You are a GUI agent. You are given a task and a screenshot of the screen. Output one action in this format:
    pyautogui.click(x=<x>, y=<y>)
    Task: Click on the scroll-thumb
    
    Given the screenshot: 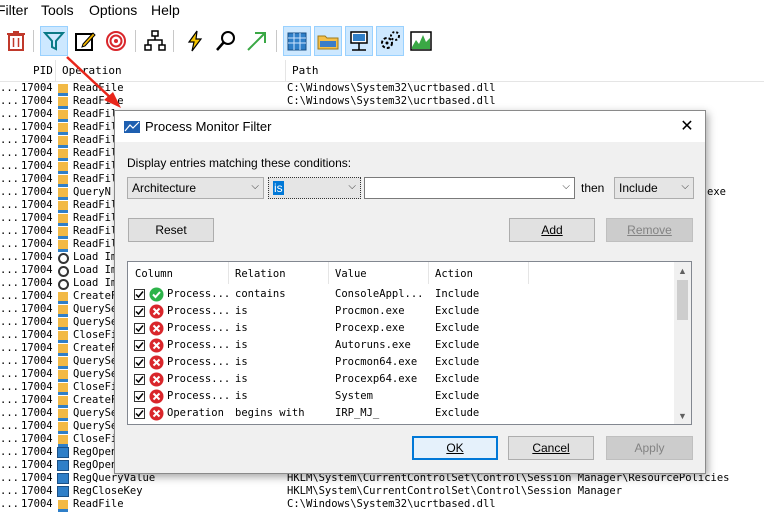 What is the action you would take?
    pyautogui.click(x=682, y=300)
    